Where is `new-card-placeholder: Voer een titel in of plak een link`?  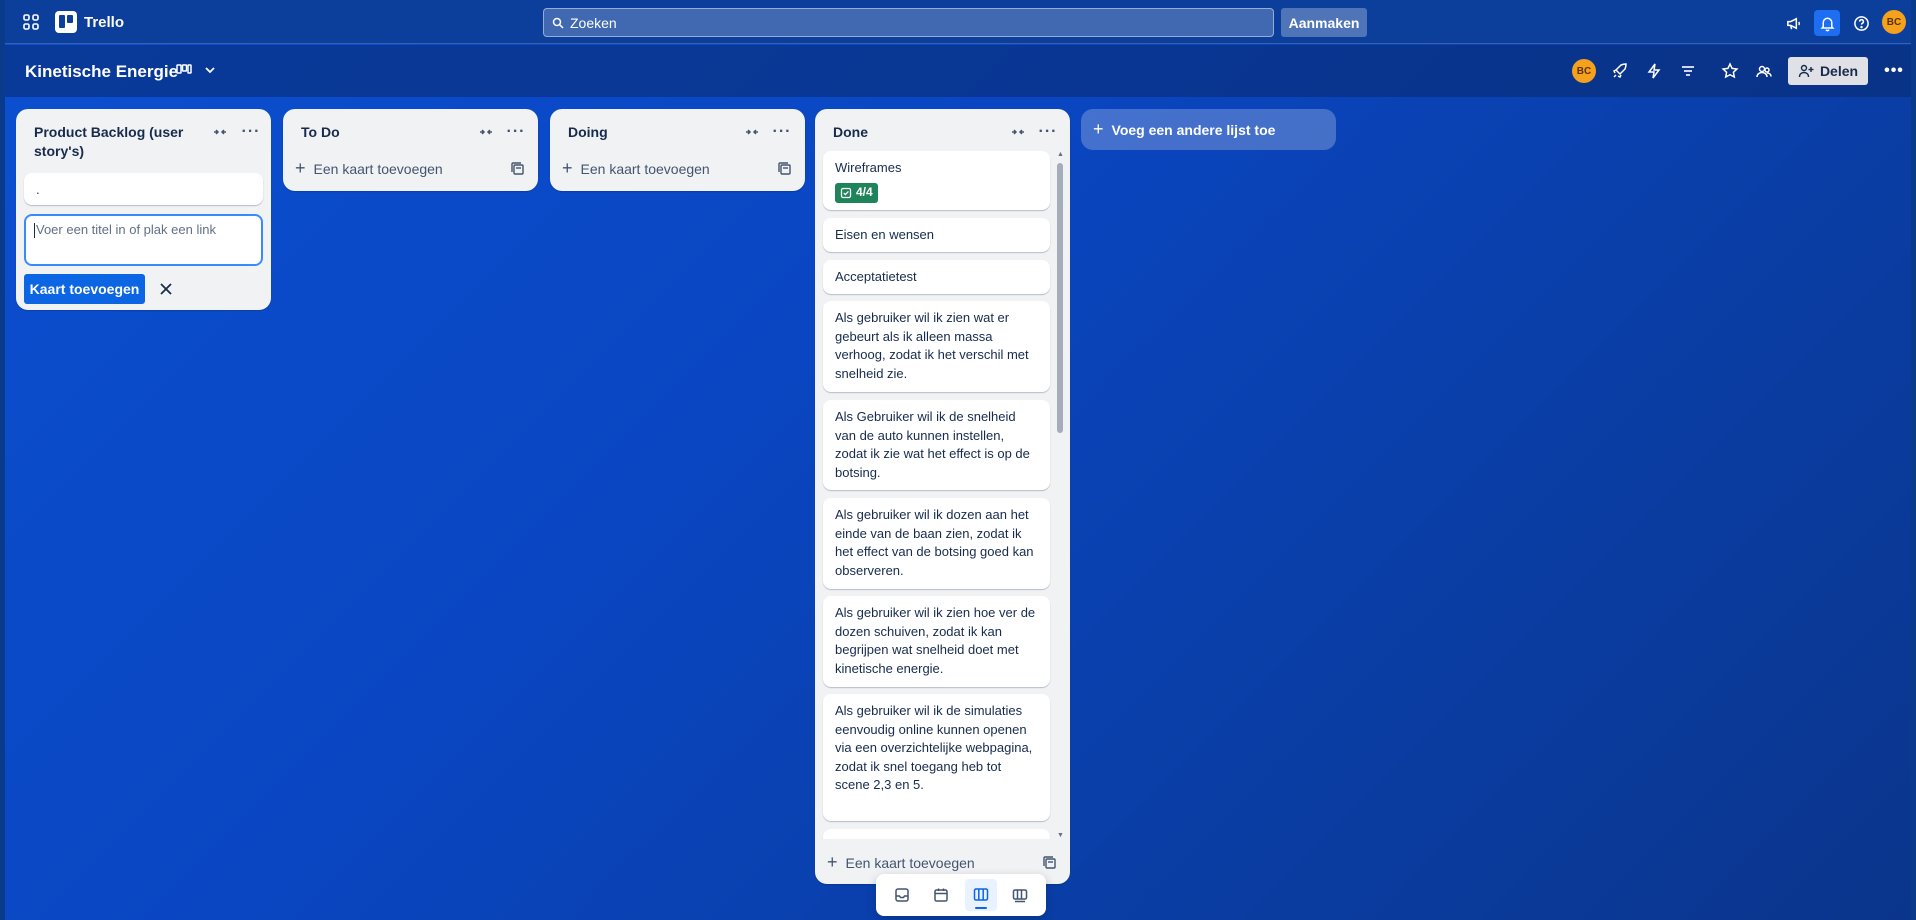
new-card-placeholder: Voer een titel in of plak een link is located at coordinates (126, 229).